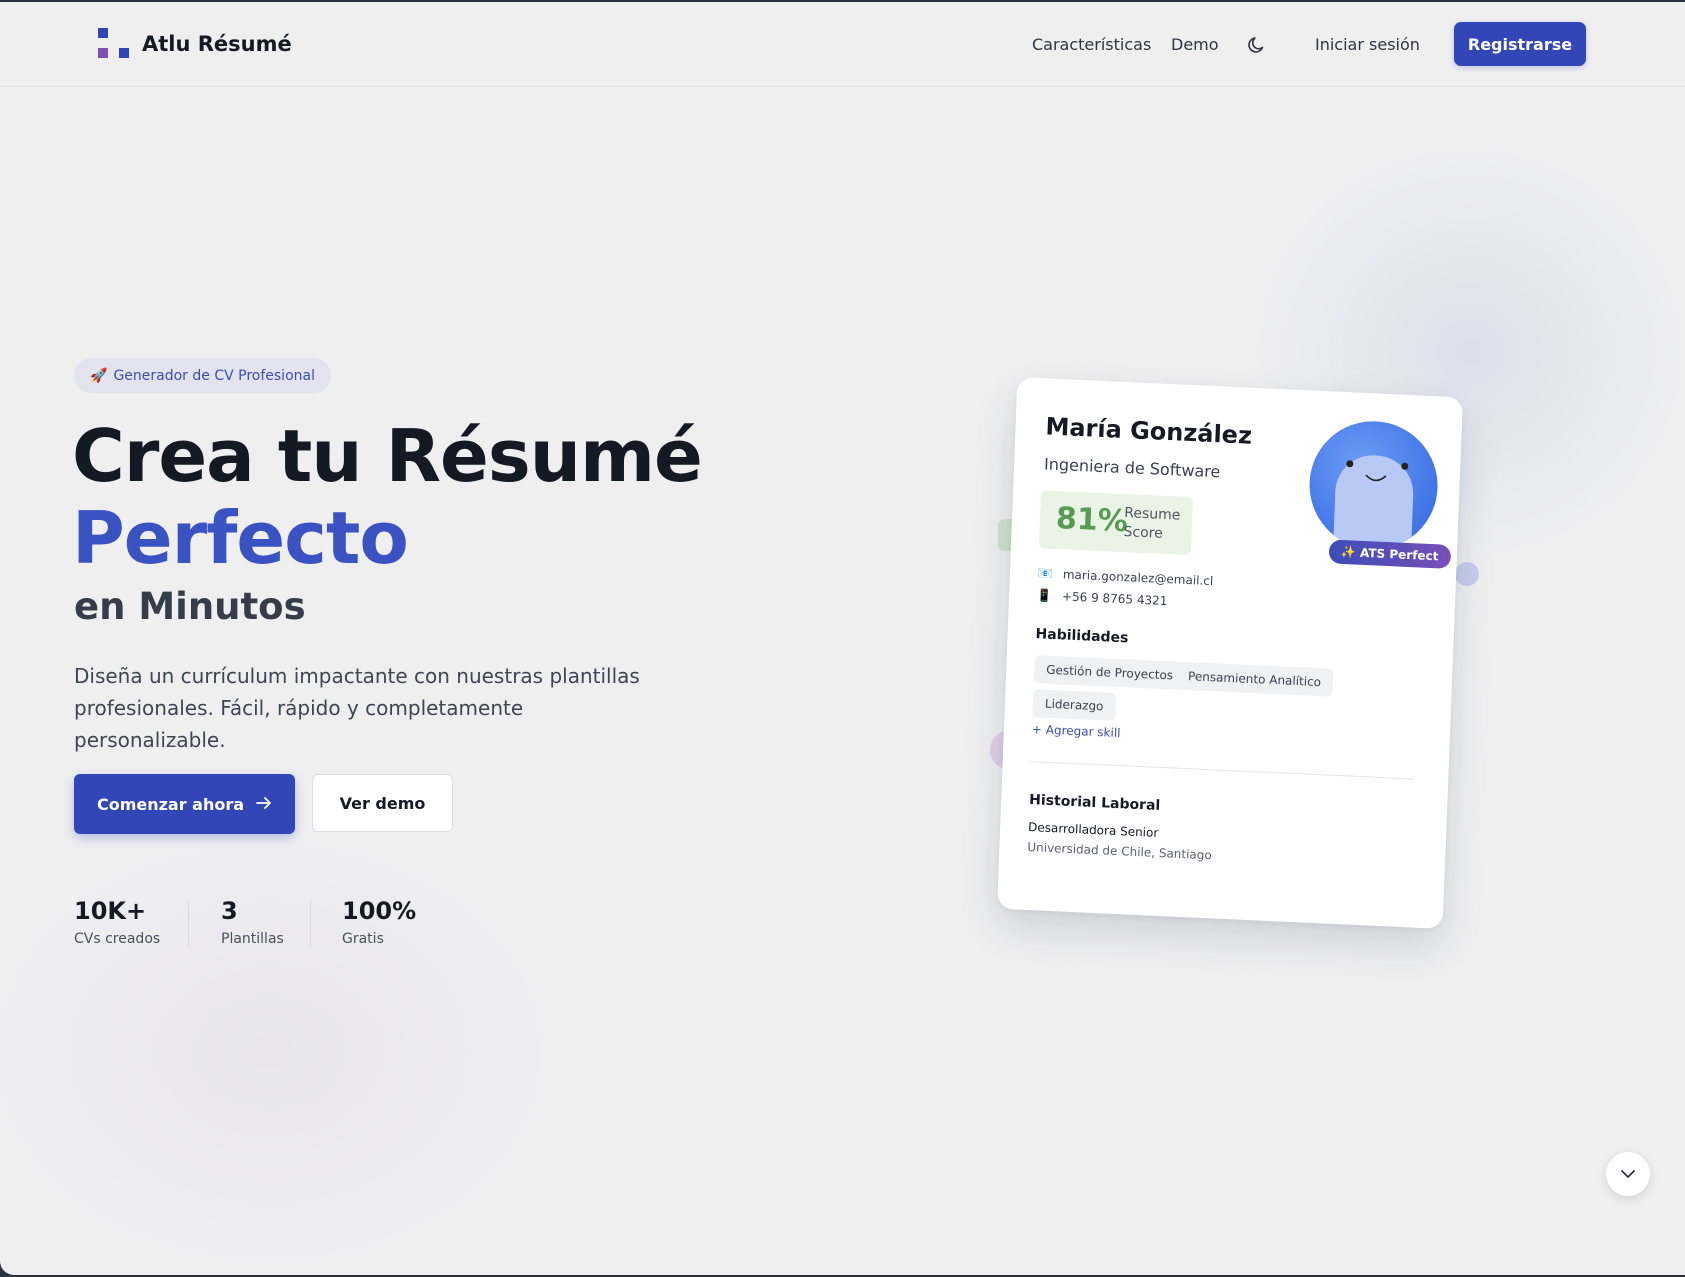 The width and height of the screenshot is (1685, 1277). I want to click on resume-email-text: maria.gonzalez@email.cl, so click(1138, 578).